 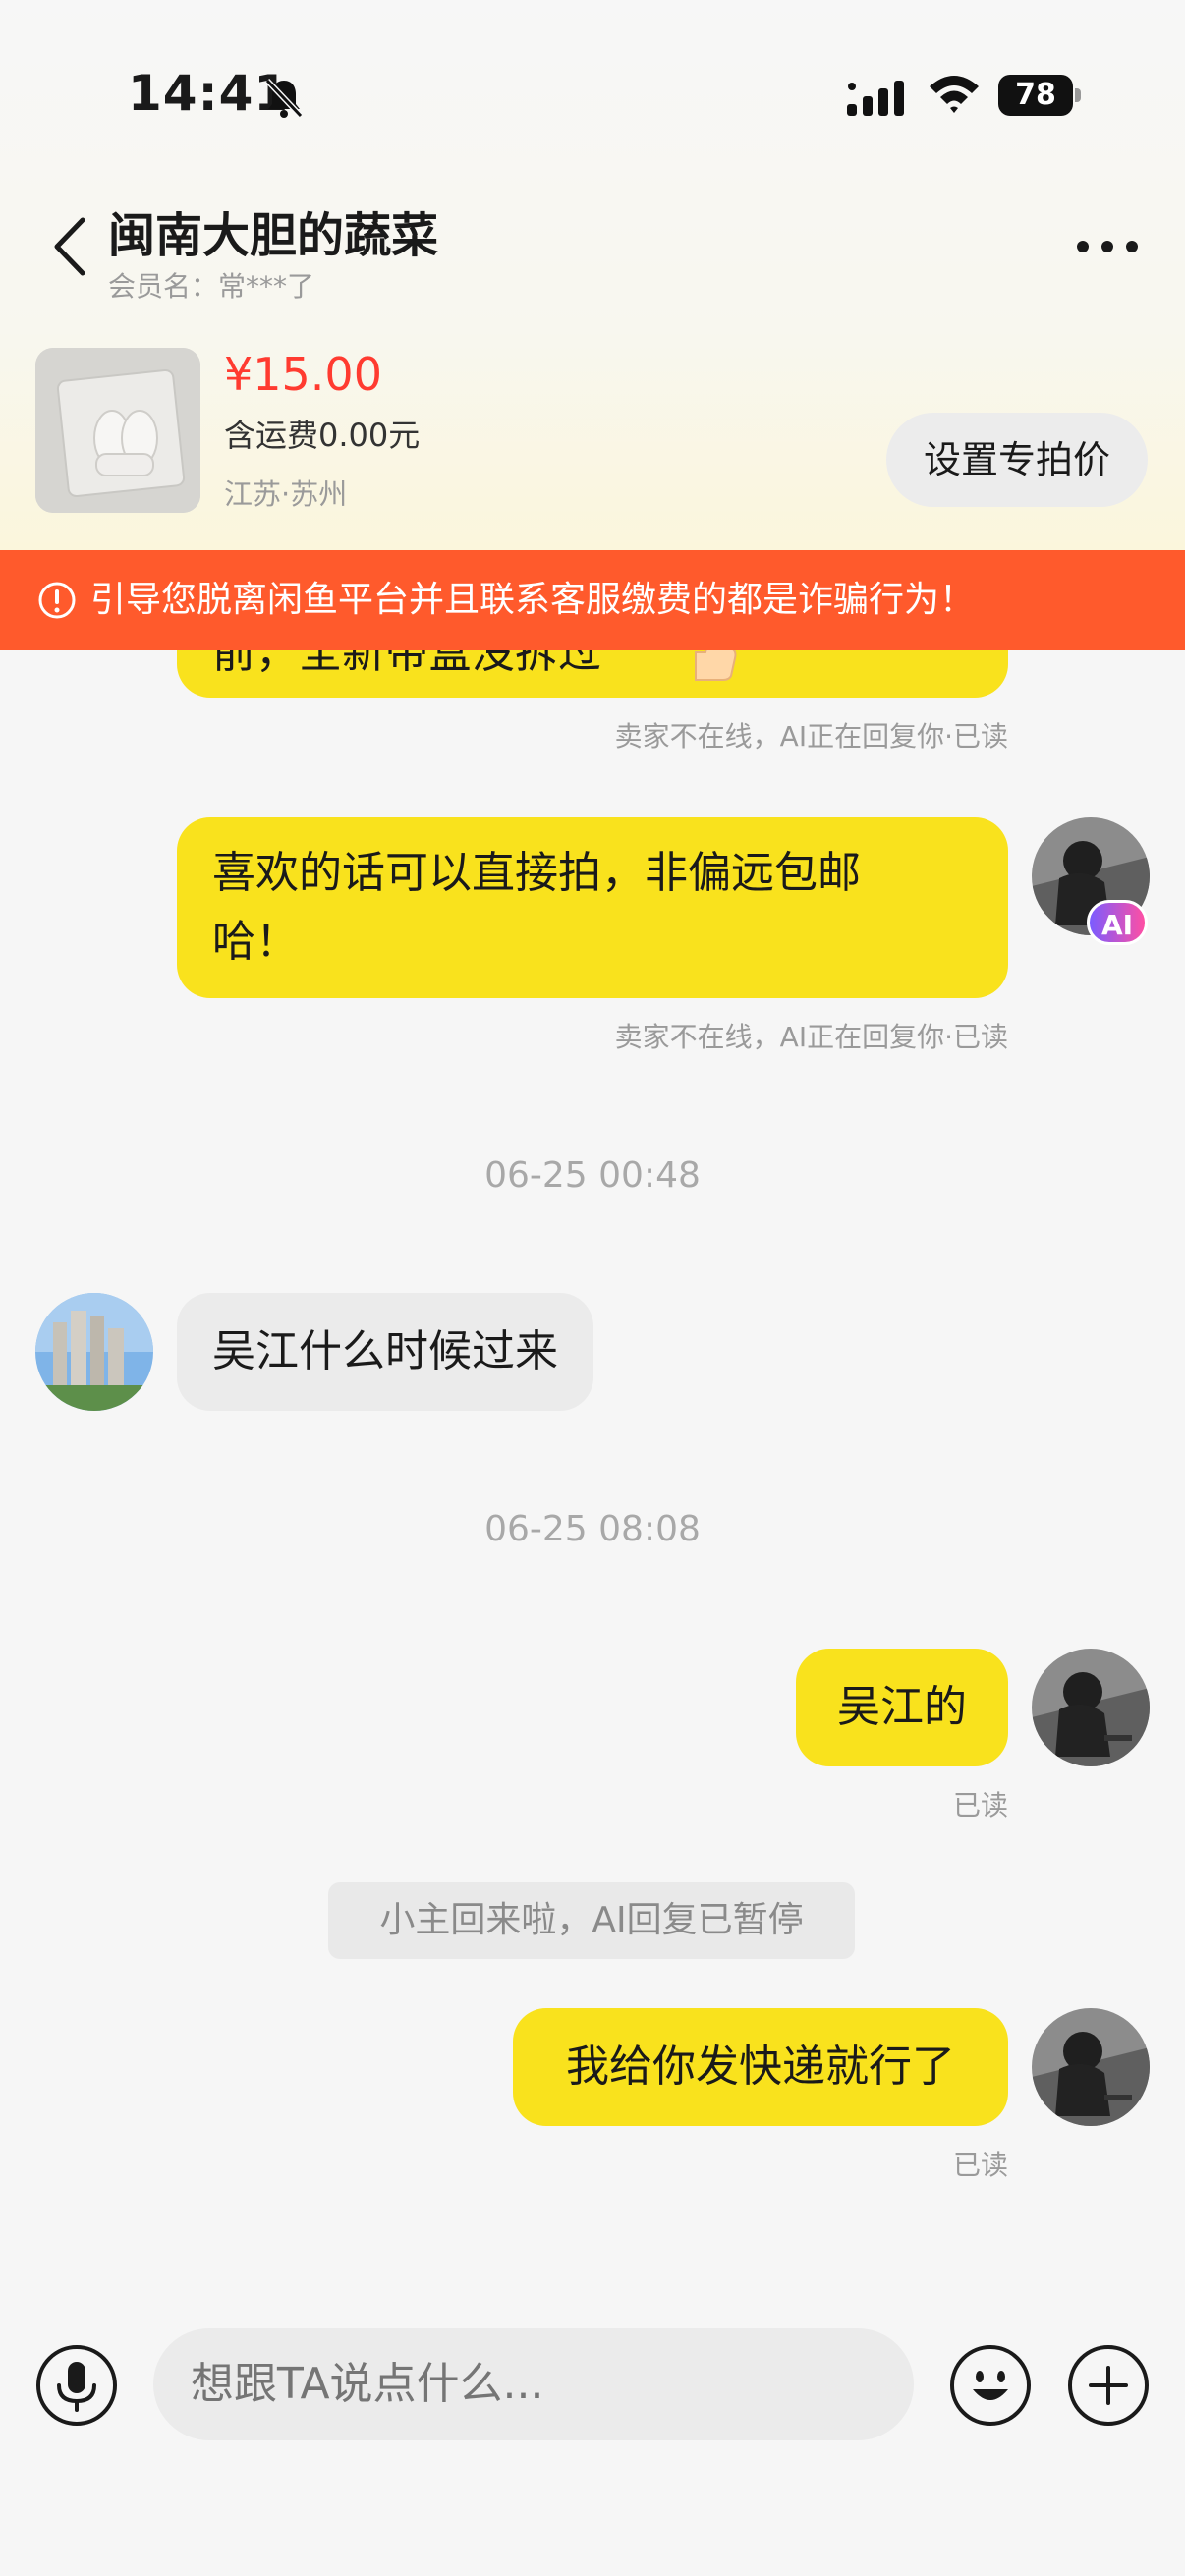 I want to click on seller-avatar, so click(x=94, y=1352).